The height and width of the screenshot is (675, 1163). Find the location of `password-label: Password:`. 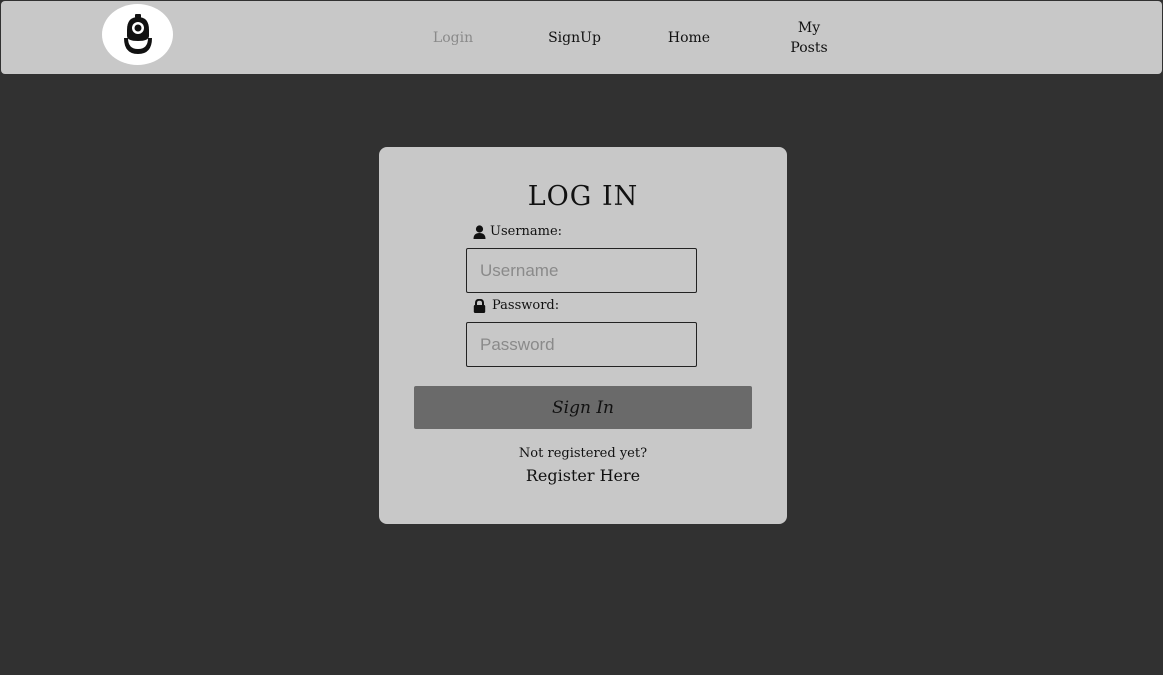

password-label: Password: is located at coordinates (516, 305).